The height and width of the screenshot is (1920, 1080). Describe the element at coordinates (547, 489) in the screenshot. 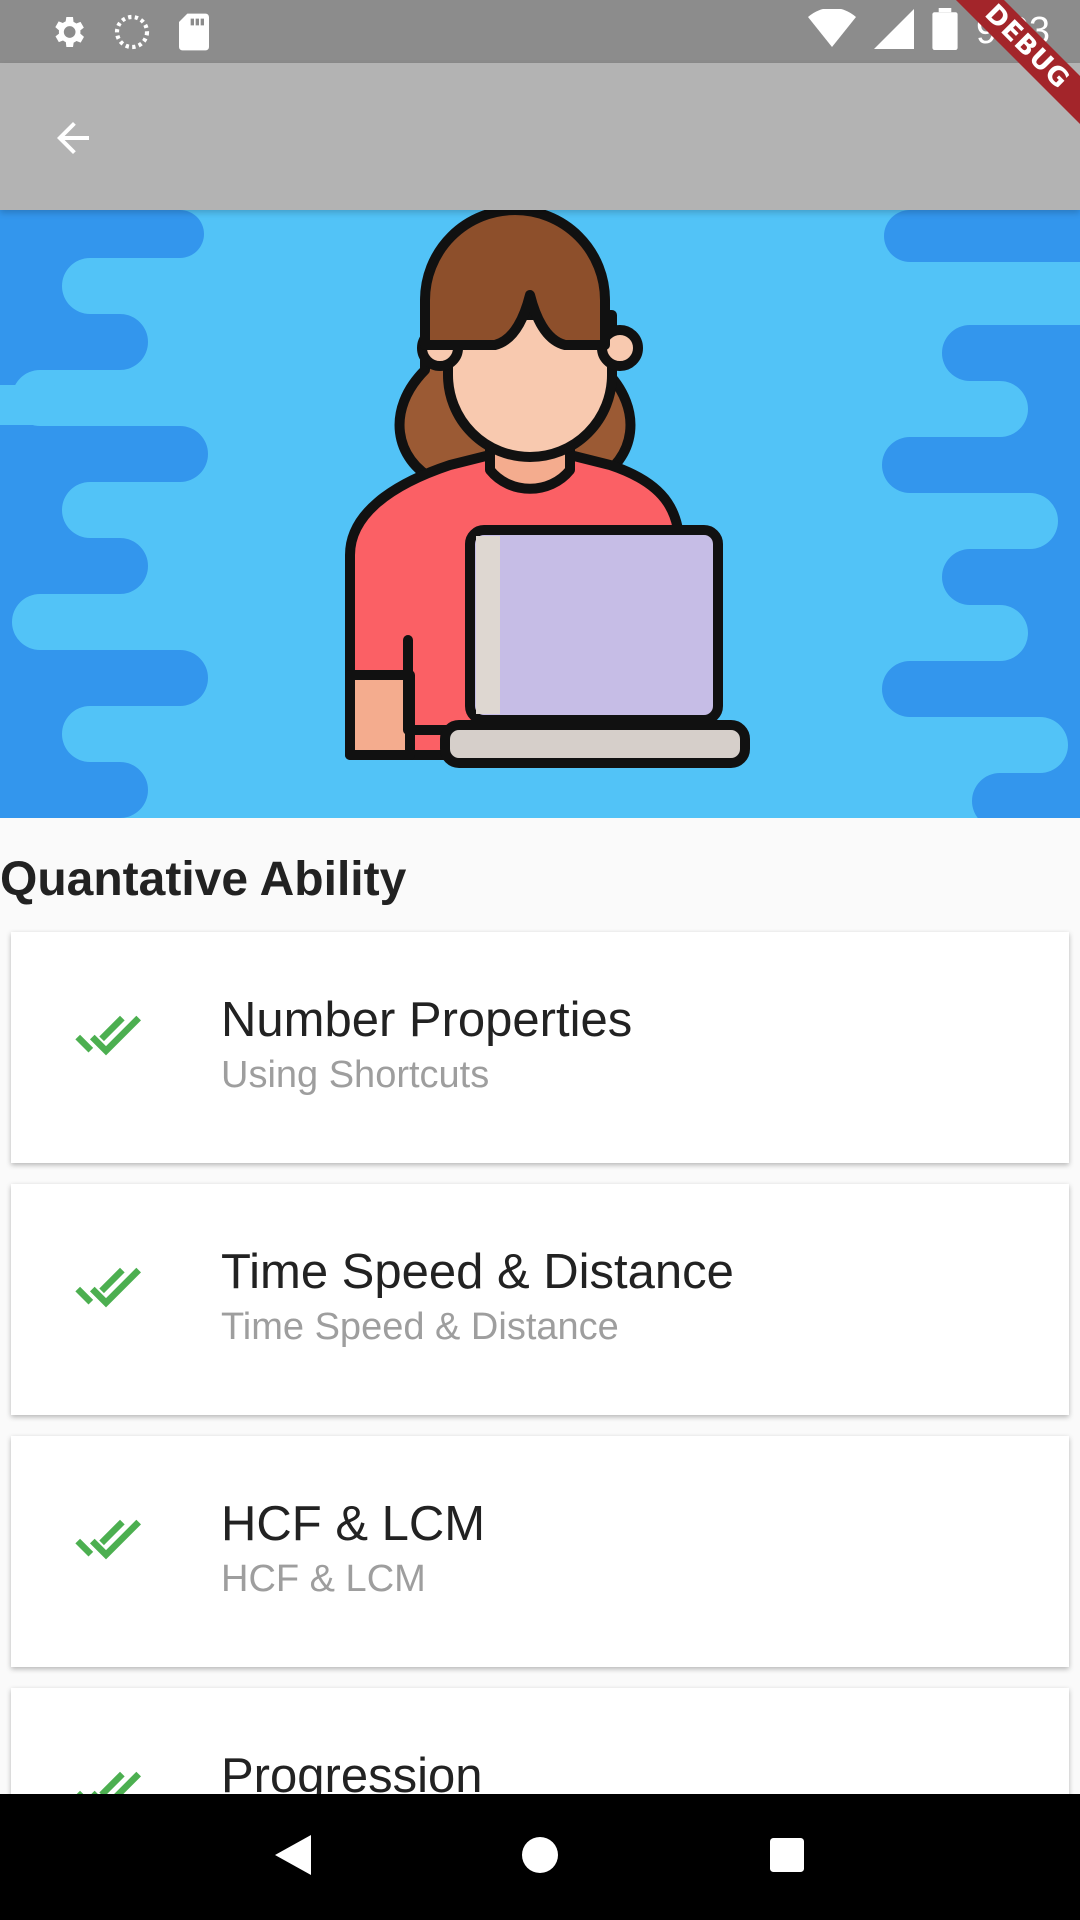

I see `woman-with-laptop-illustration` at that location.